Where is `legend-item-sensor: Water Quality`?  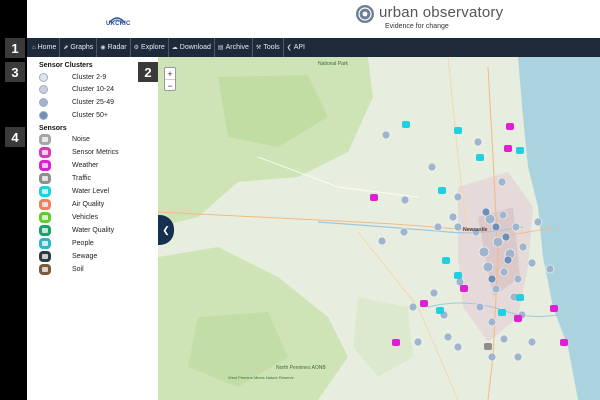 legend-item-sensor: Water Quality is located at coordinates (76, 230).